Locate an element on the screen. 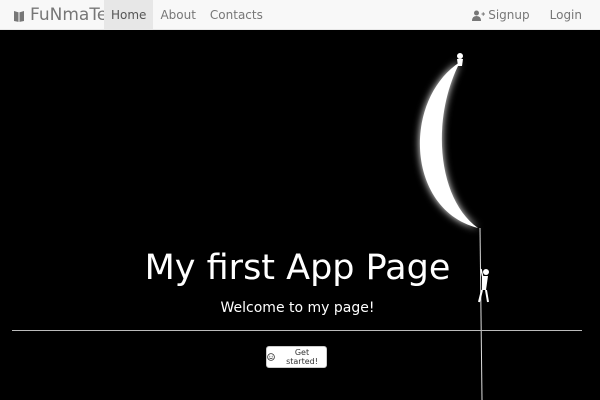 The width and height of the screenshot is (600, 400). nav-right: Signup Login is located at coordinates (527, 15).